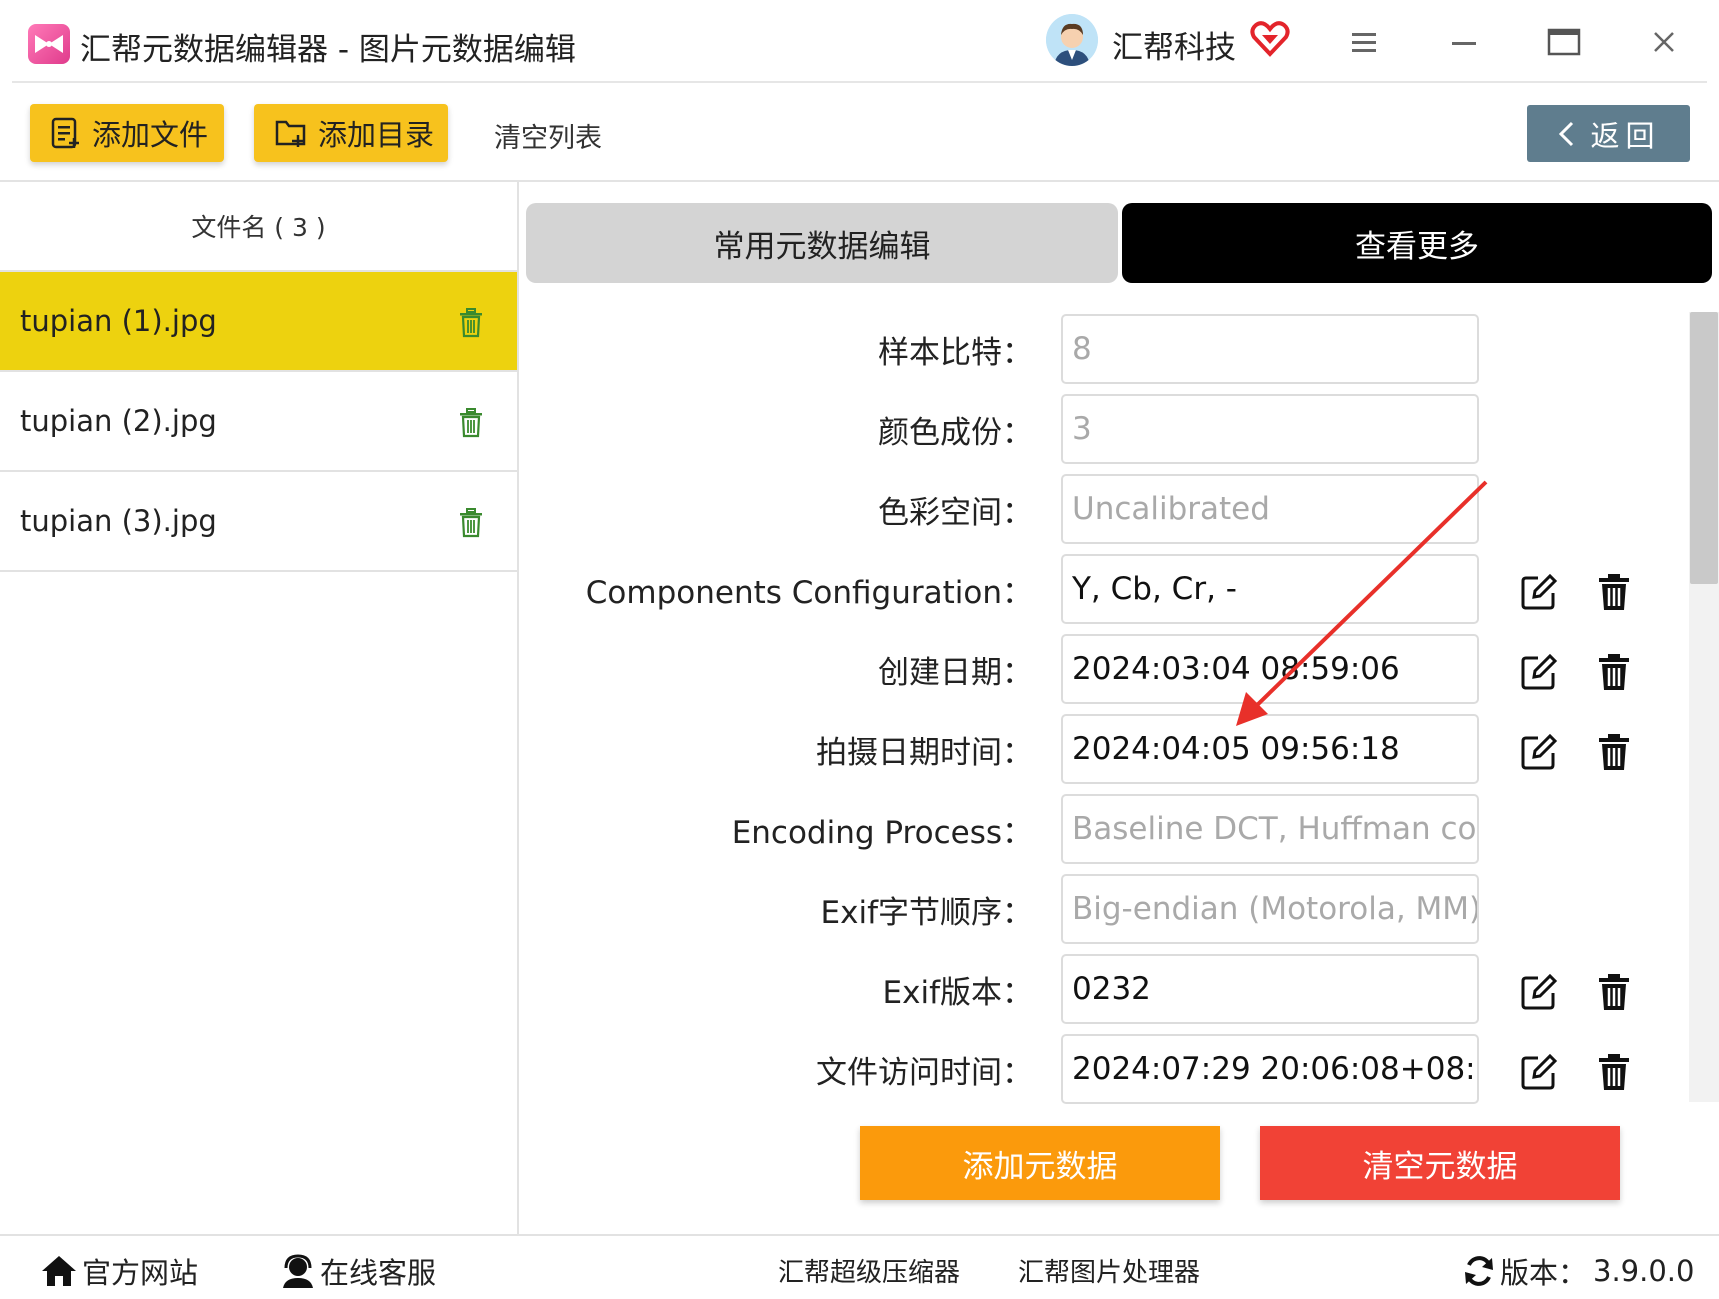 This screenshot has height=1299, width=1719. I want to click on maximize-icon, so click(1564, 42).